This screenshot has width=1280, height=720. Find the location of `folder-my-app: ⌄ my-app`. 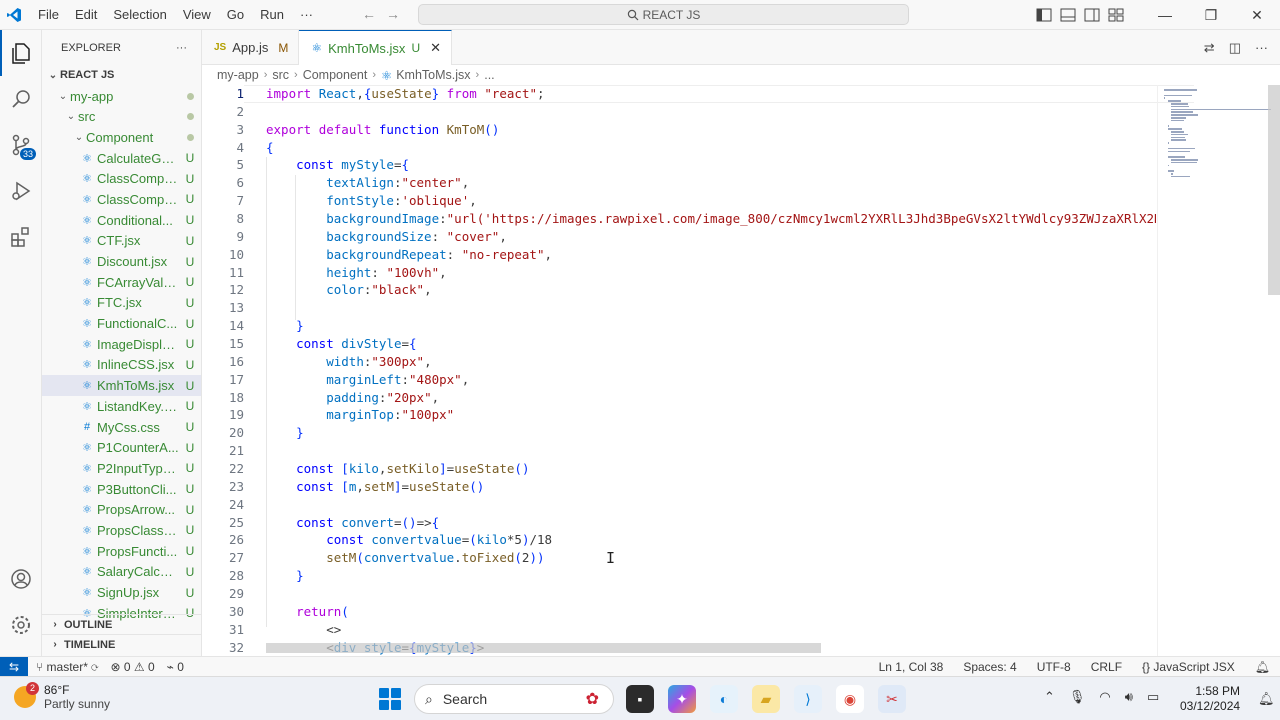

folder-my-app: ⌄ my-app is located at coordinates (121, 96).